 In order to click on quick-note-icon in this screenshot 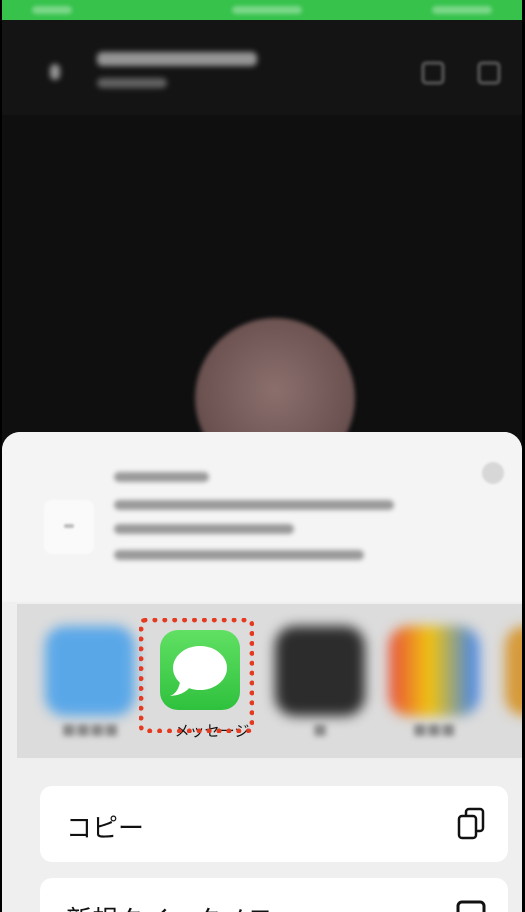, I will do `click(471, 906)`.